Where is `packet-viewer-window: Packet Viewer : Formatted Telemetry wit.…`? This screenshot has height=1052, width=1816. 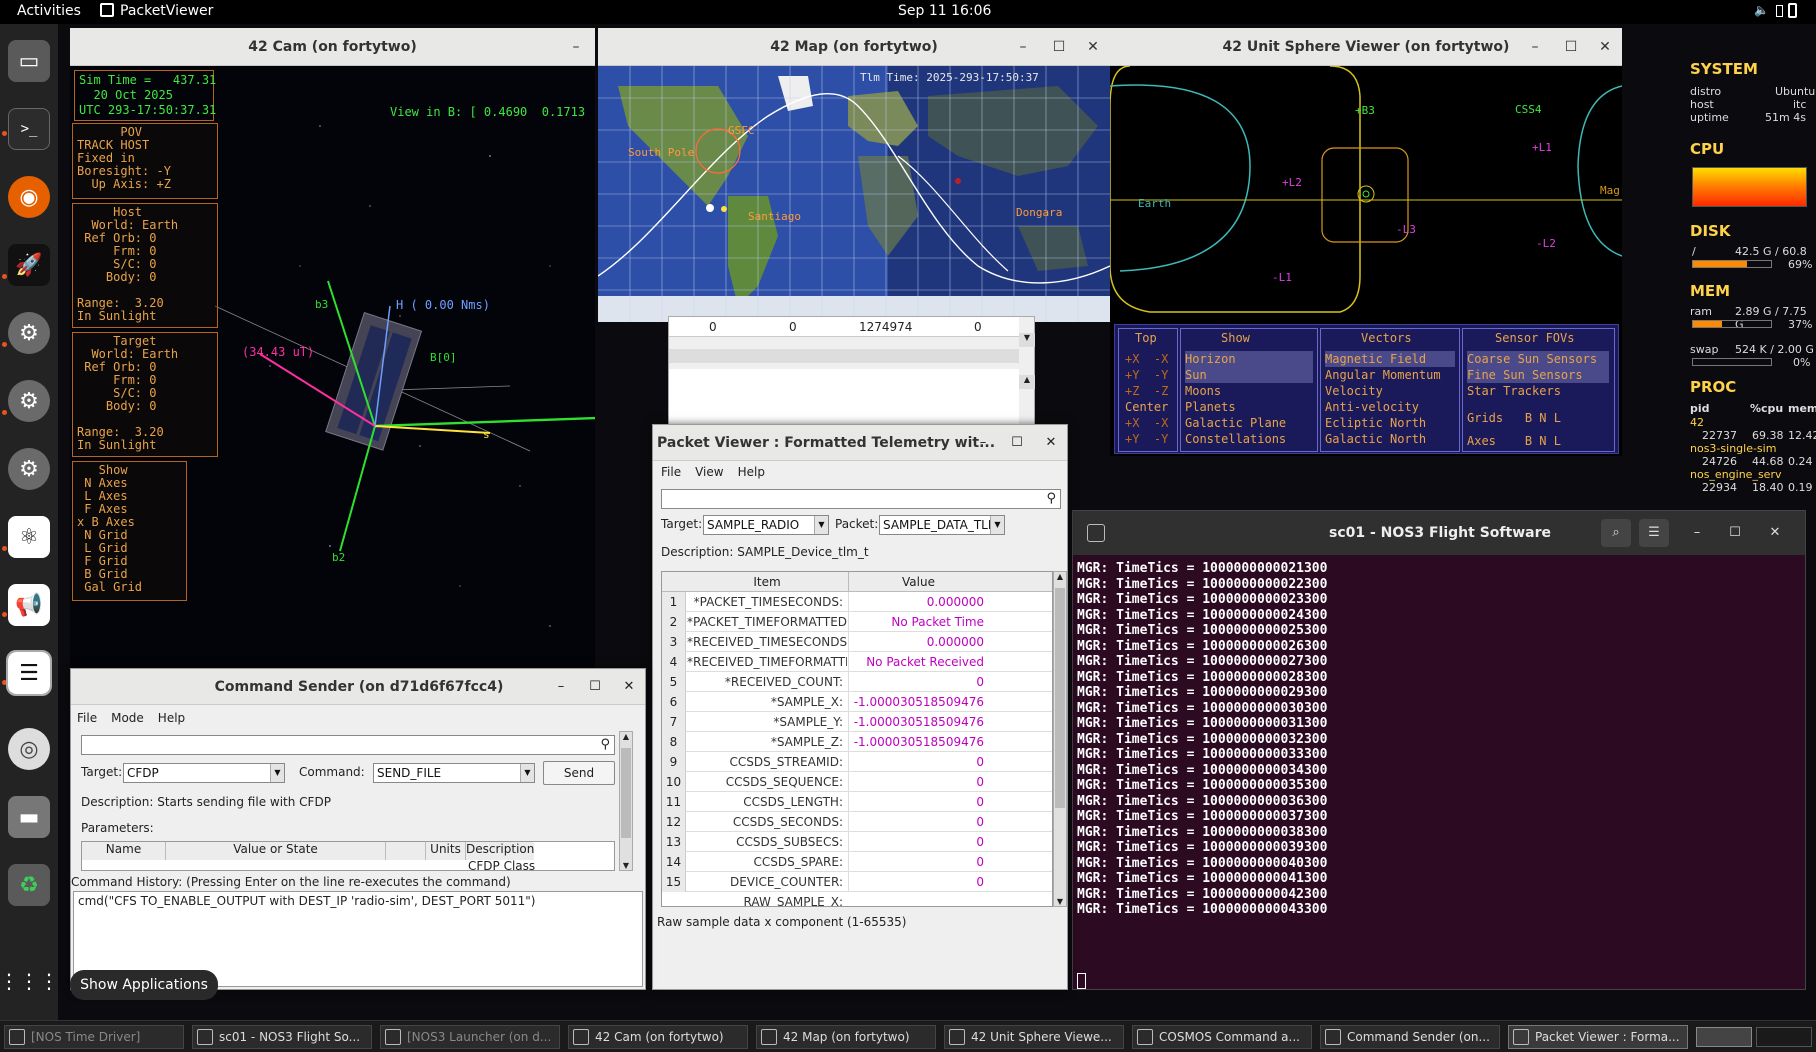 packet-viewer-window: Packet Viewer : Formatted Telemetry wit.… is located at coordinates (860, 707).